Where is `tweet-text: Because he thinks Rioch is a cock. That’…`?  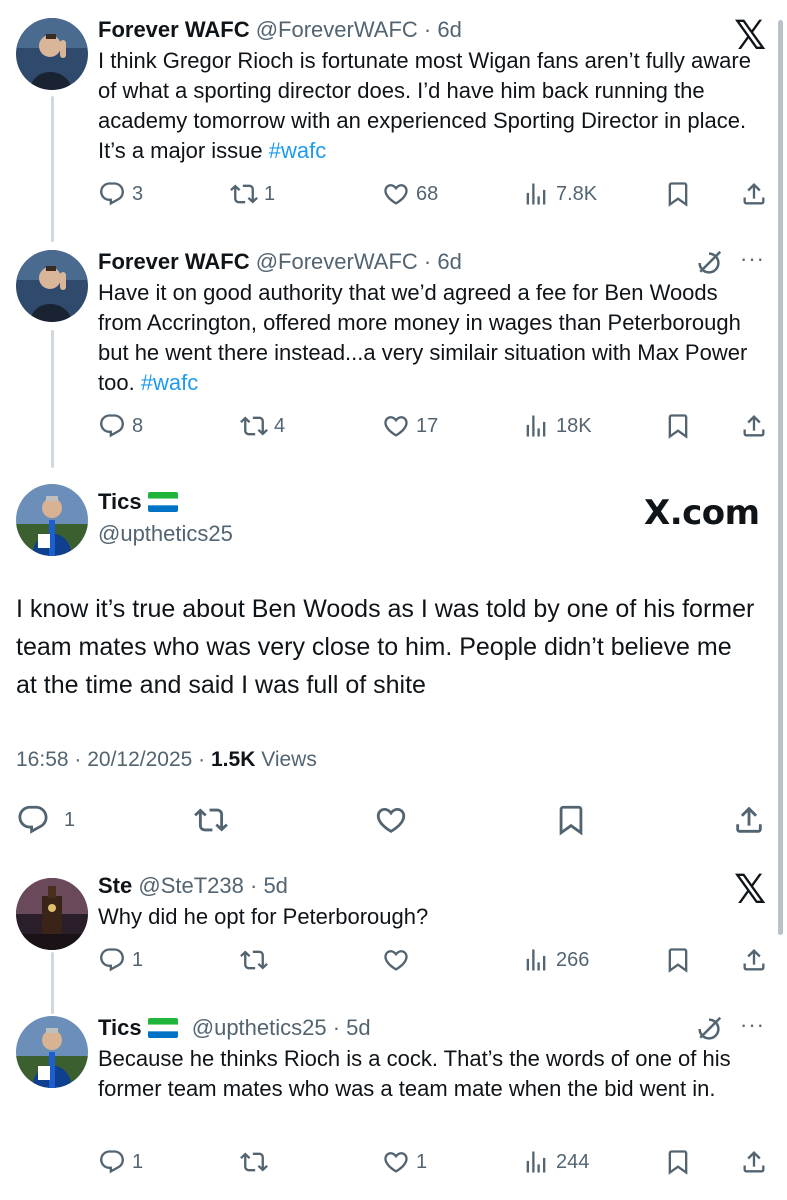 tweet-text: Because he thinks Rioch is a cock. That’… is located at coordinates (414, 1073).